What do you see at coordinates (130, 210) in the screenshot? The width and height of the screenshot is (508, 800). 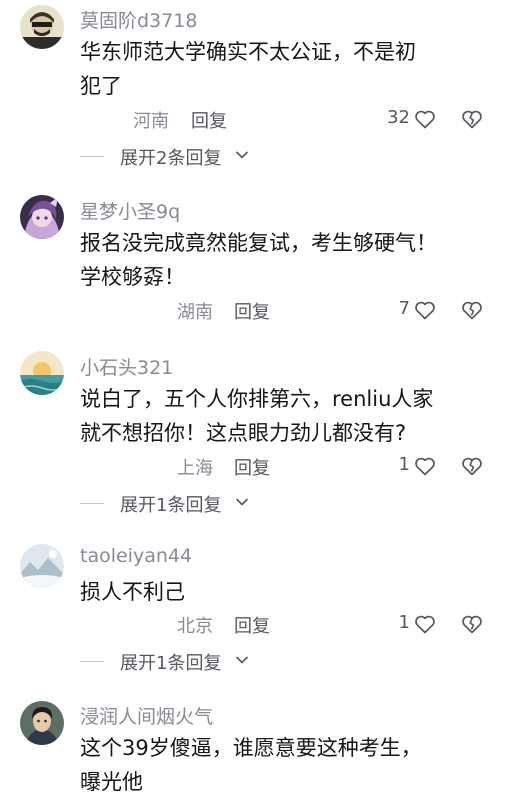 I see `username: 星梦小圣9q` at bounding box center [130, 210].